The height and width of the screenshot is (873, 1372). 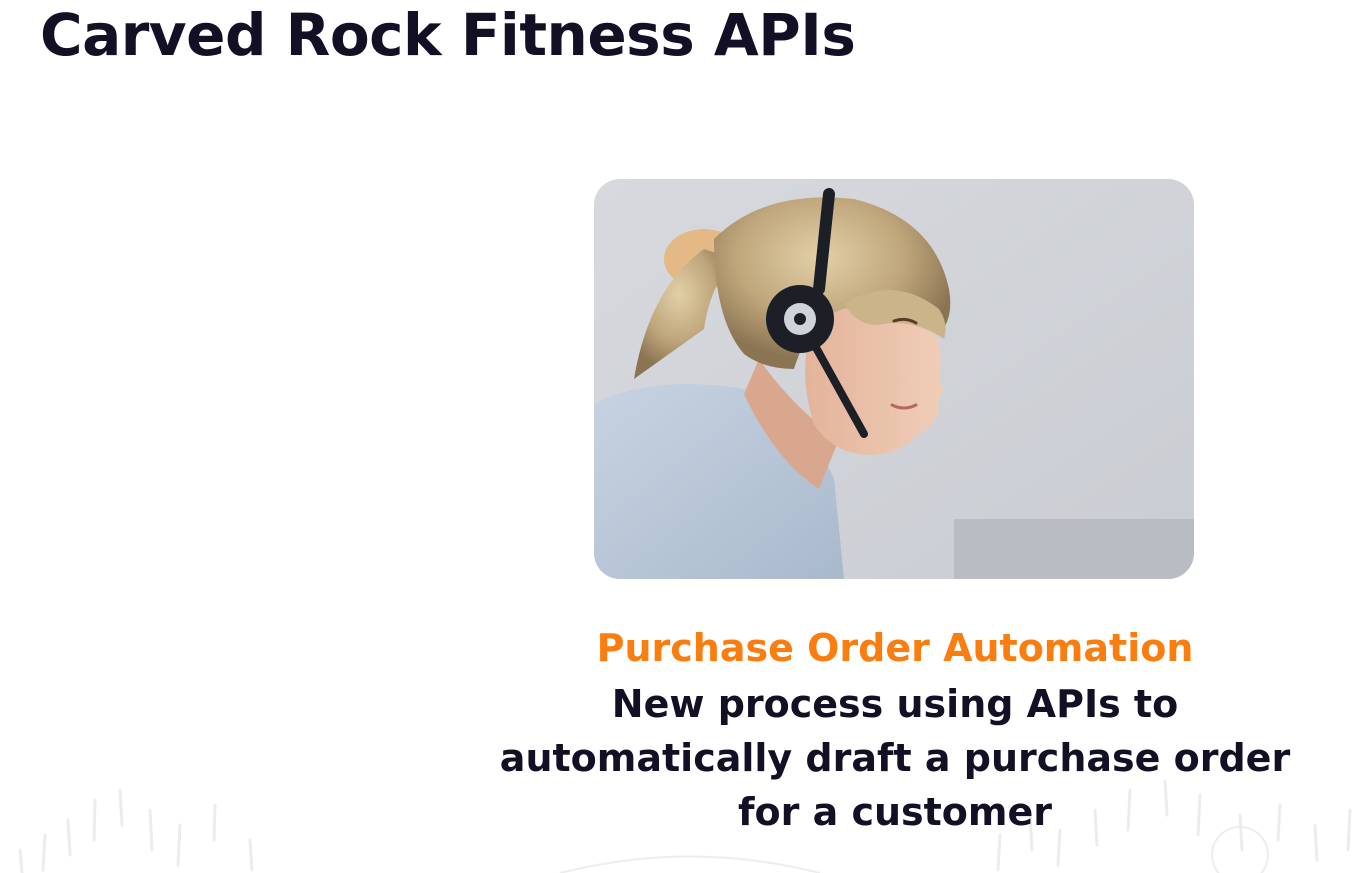 What do you see at coordinates (895, 812) in the screenshot?
I see `caption-line: for a customer` at bounding box center [895, 812].